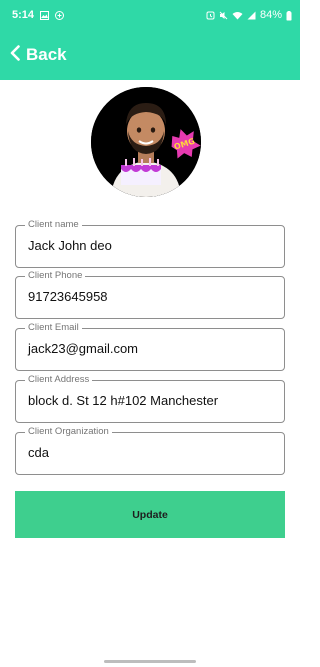  What do you see at coordinates (150, 15) in the screenshot?
I see `status-bar: 5:14 84%` at bounding box center [150, 15].